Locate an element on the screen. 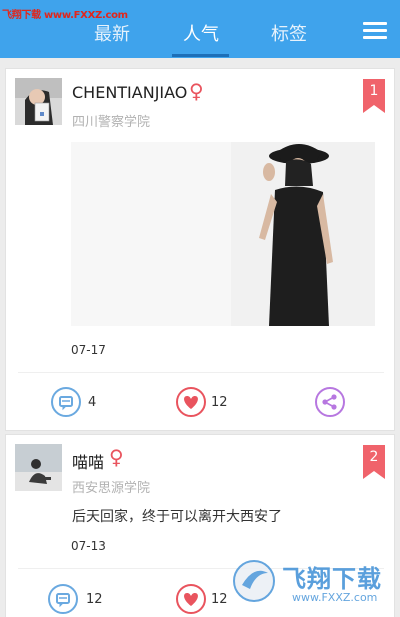  comment-count: 12 is located at coordinates (94, 599).